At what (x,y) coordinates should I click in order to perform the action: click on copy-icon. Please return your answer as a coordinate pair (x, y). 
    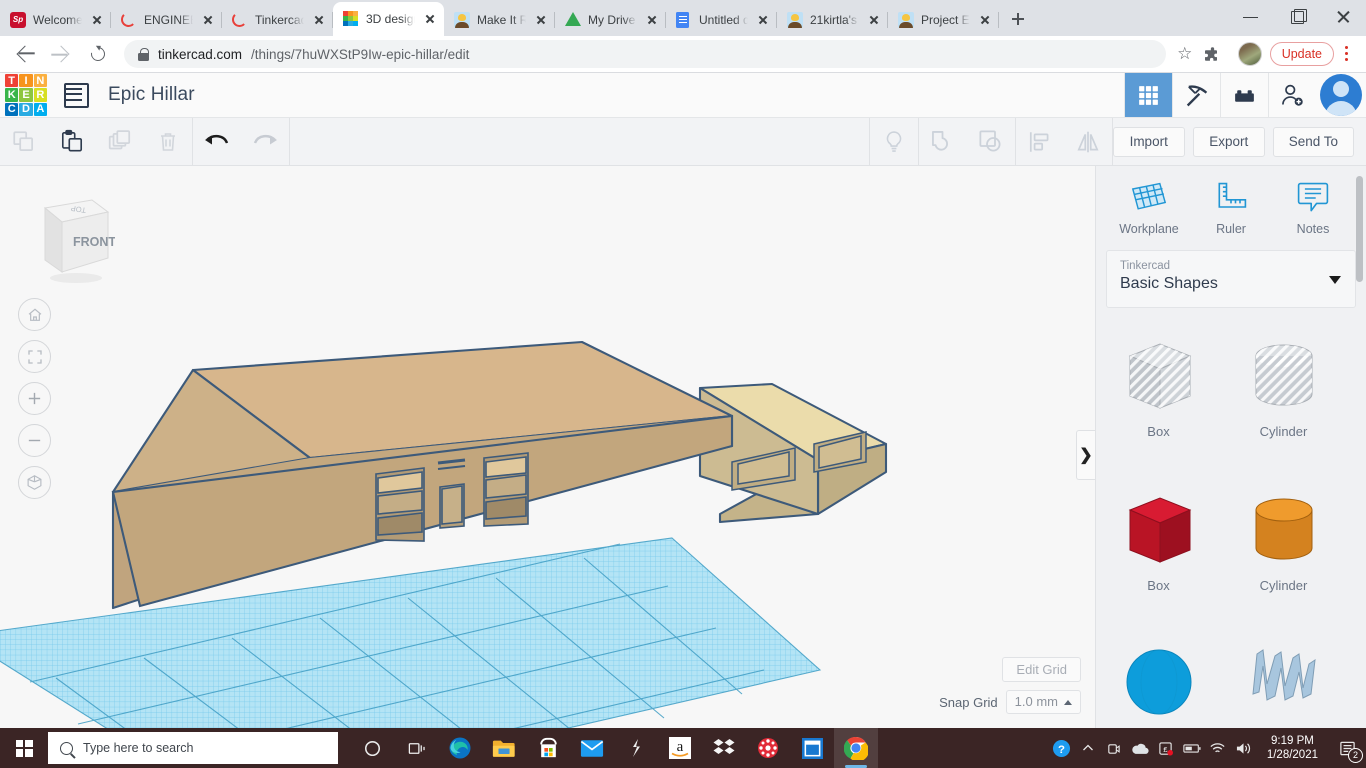
    Looking at the image, I should click on (24, 142).